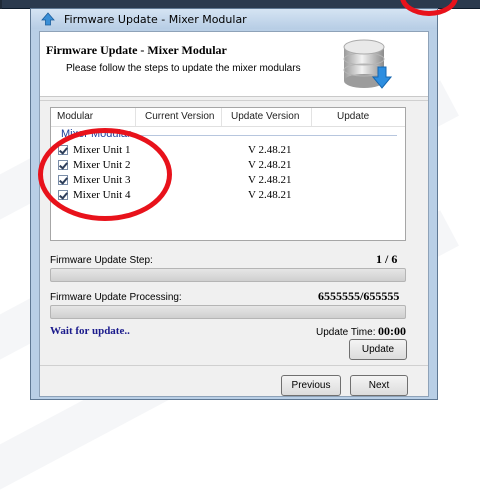  What do you see at coordinates (387, 259) in the screenshot?
I see `step-value: 1 / 6` at bounding box center [387, 259].